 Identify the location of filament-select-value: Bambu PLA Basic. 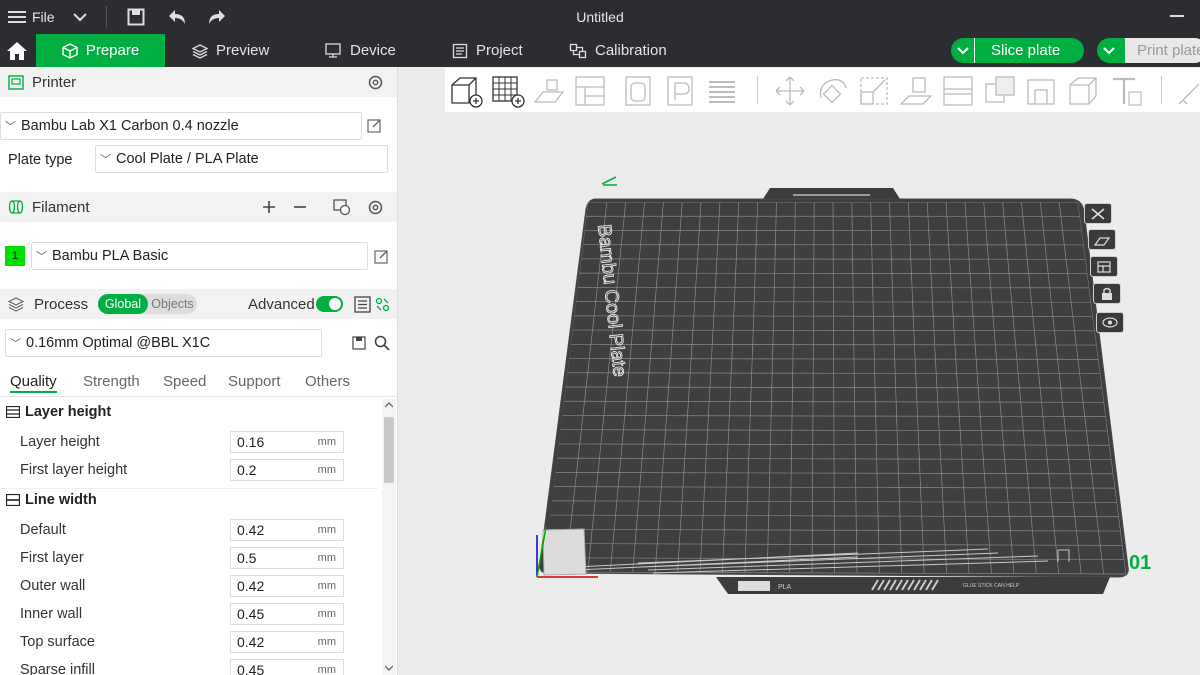
(110, 256).